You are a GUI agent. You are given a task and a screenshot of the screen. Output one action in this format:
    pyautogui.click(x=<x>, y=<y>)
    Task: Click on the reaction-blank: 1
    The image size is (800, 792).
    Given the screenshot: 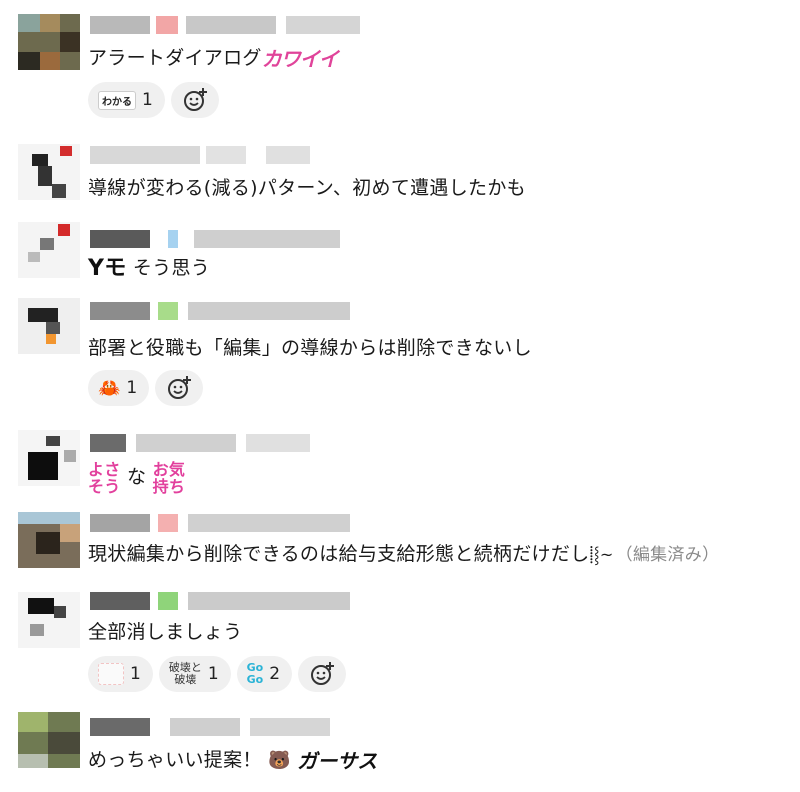 What is the action you would take?
    pyautogui.click(x=120, y=674)
    